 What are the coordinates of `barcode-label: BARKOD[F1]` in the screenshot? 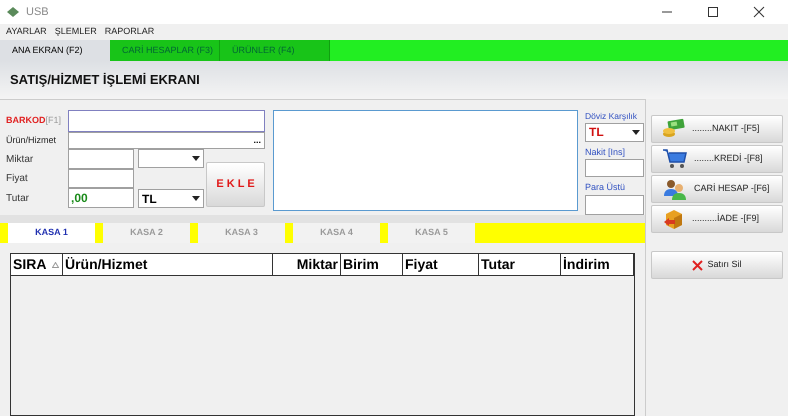 It's located at (34, 121).